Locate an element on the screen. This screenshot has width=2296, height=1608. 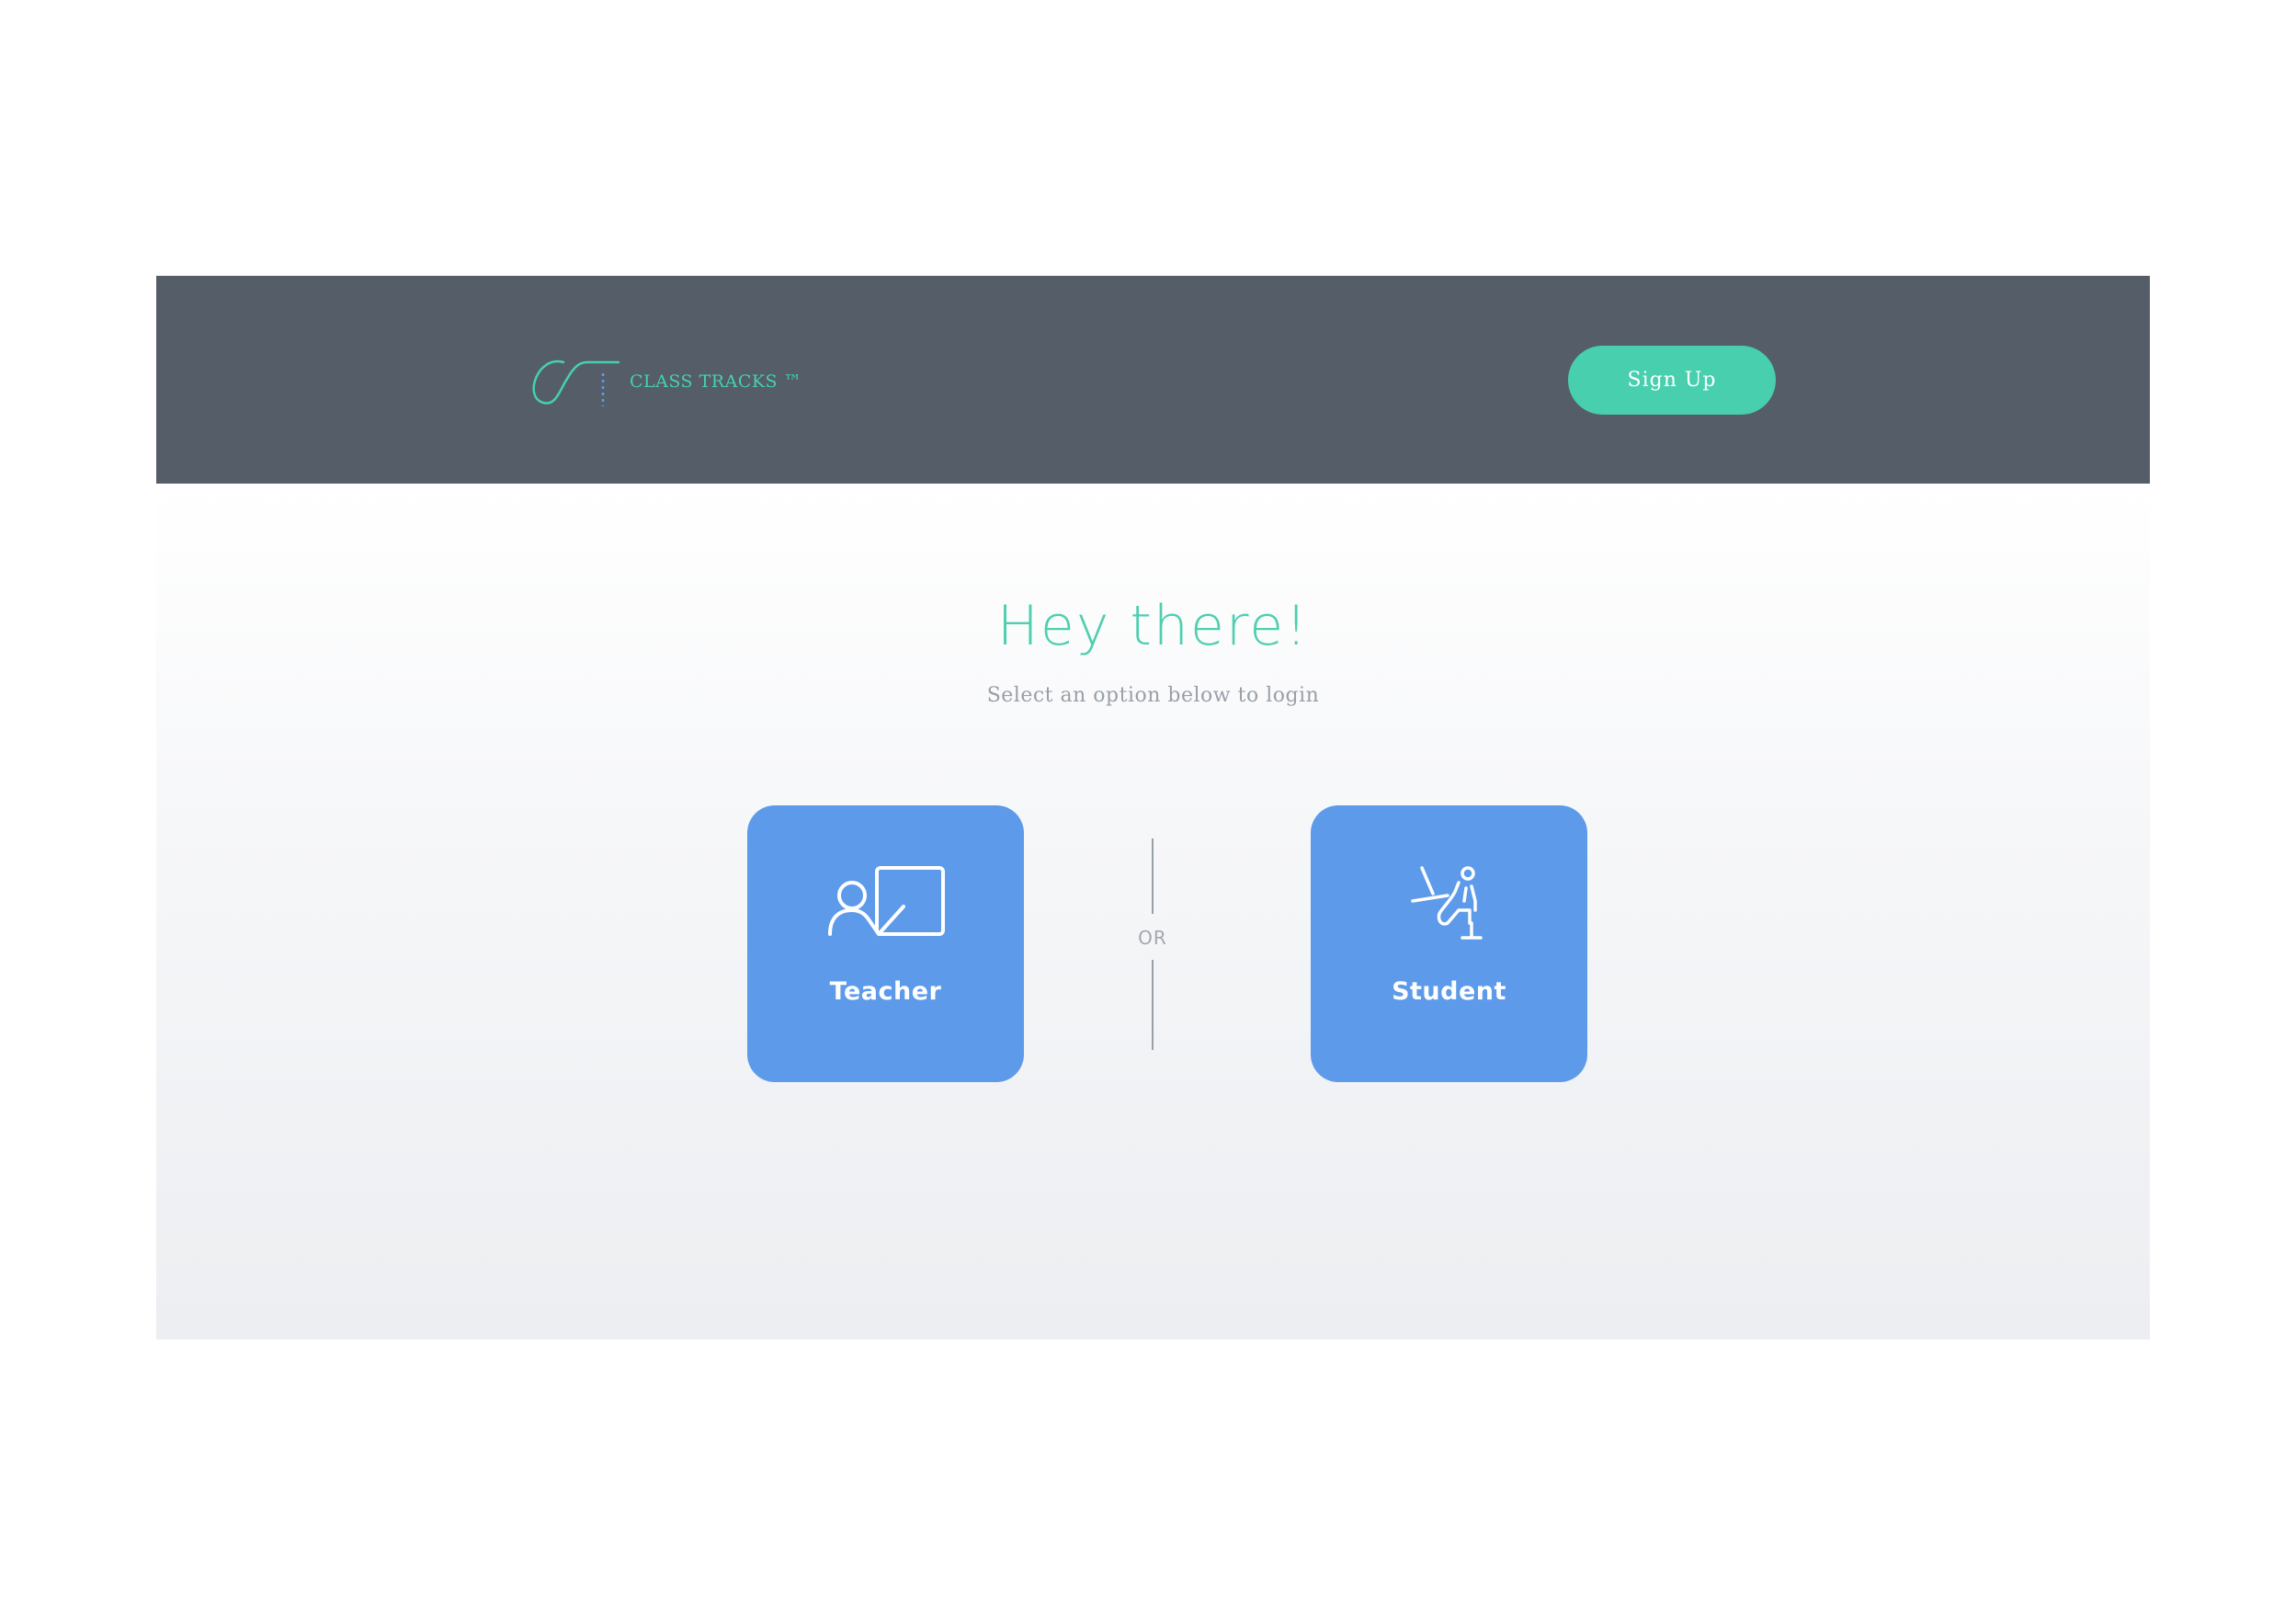
page-subtitle: Select an option below to login is located at coordinates (1153, 695).